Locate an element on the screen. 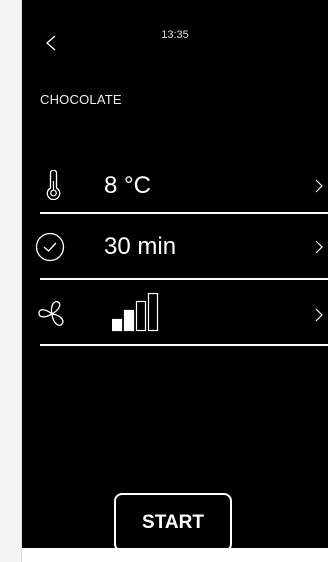  thermometer-icon is located at coordinates (53, 185).